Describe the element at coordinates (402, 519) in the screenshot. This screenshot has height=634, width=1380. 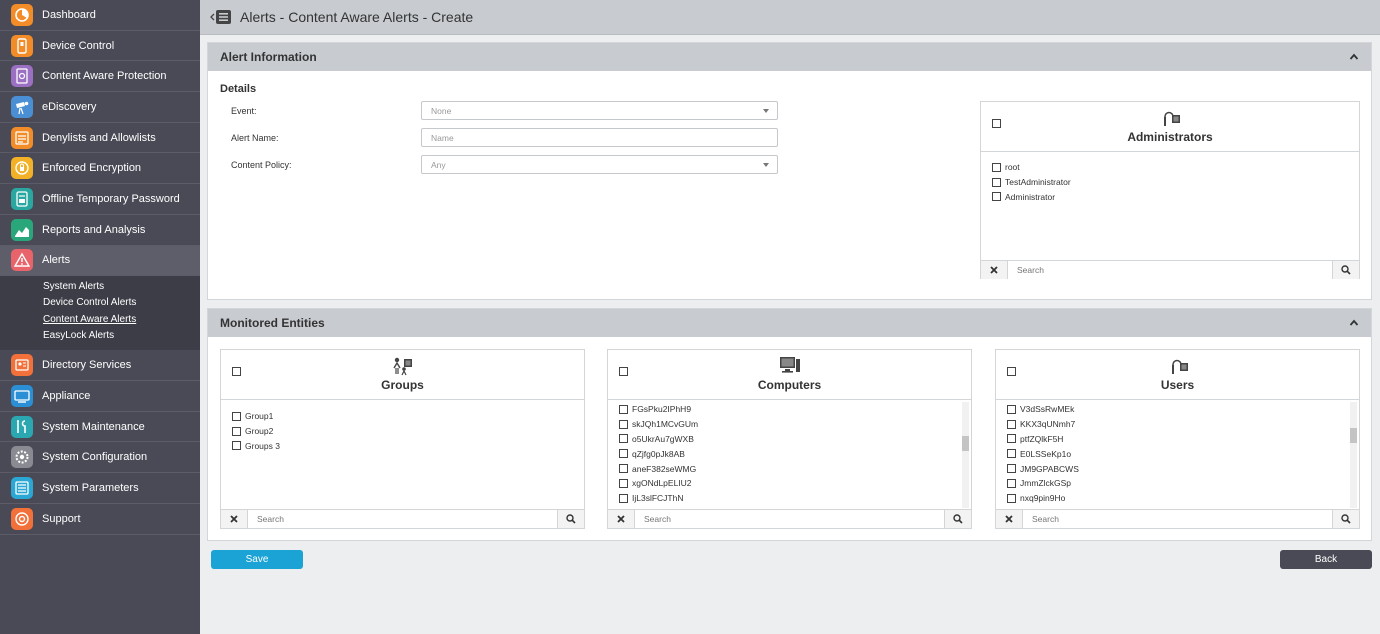
I see `groups-search-input` at that location.